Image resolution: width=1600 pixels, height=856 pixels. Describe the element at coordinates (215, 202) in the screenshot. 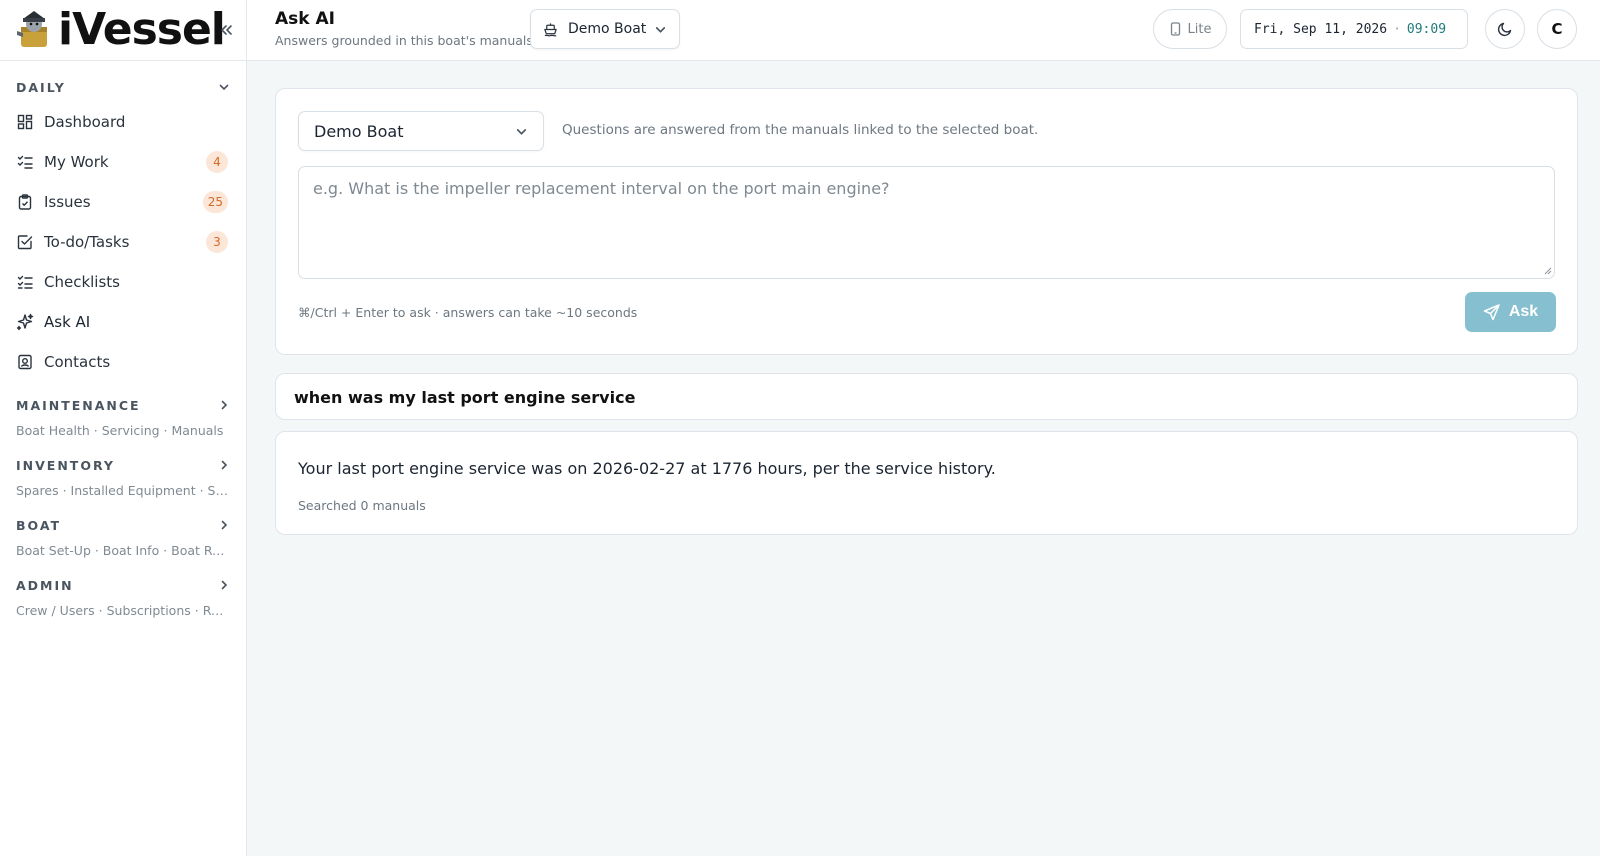

I see `count-badge: 25` at that location.